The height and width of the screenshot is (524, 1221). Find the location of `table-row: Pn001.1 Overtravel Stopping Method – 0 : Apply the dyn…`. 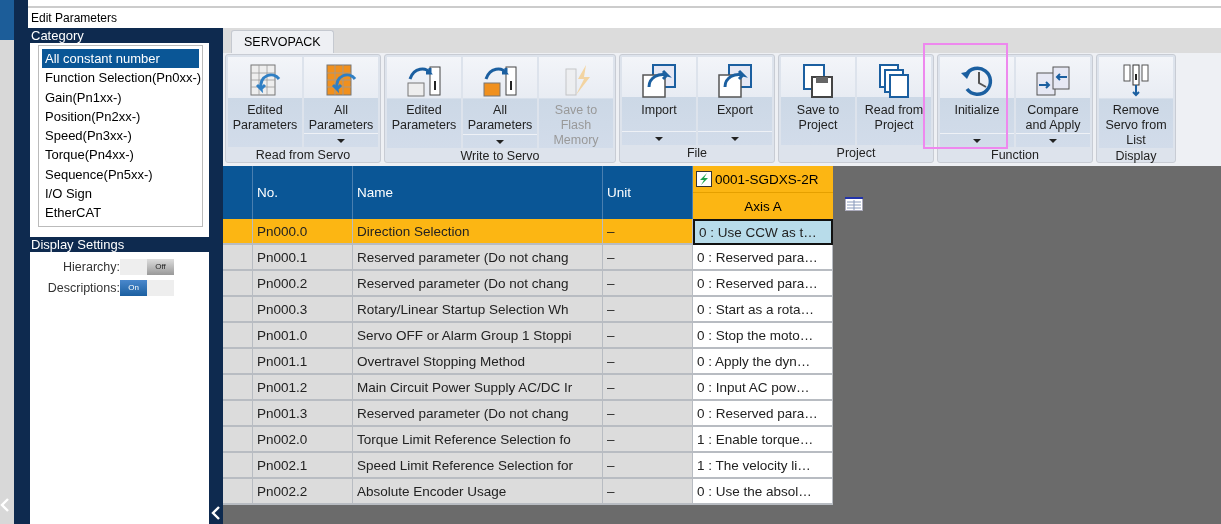

table-row: Pn001.1 Overtravel Stopping Method – 0 : Apply the dyn… is located at coordinates (528, 362).